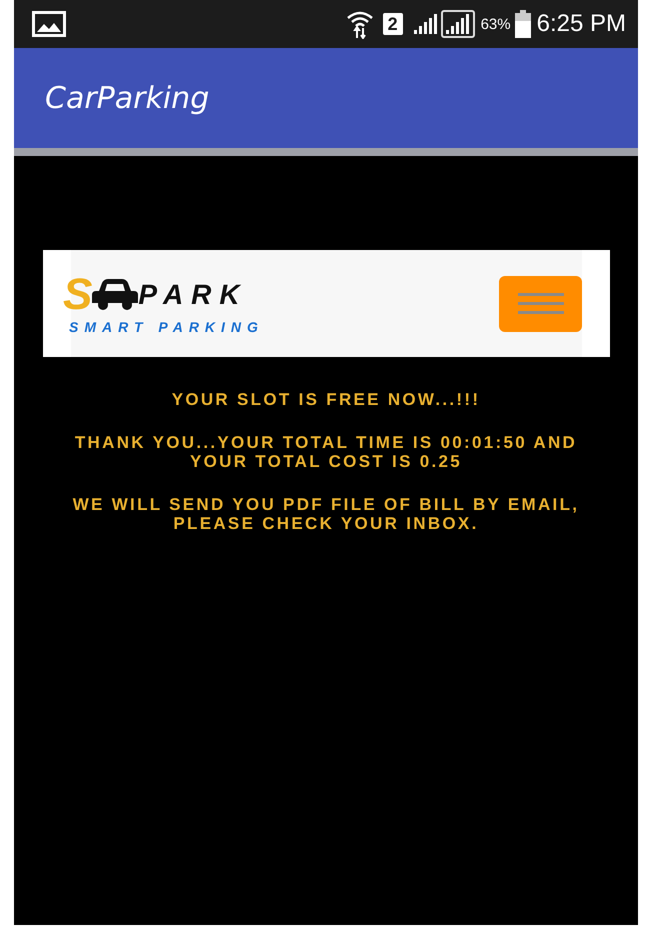 The width and height of the screenshot is (646, 931). What do you see at coordinates (522, 24) in the screenshot?
I see `battery-icon` at bounding box center [522, 24].